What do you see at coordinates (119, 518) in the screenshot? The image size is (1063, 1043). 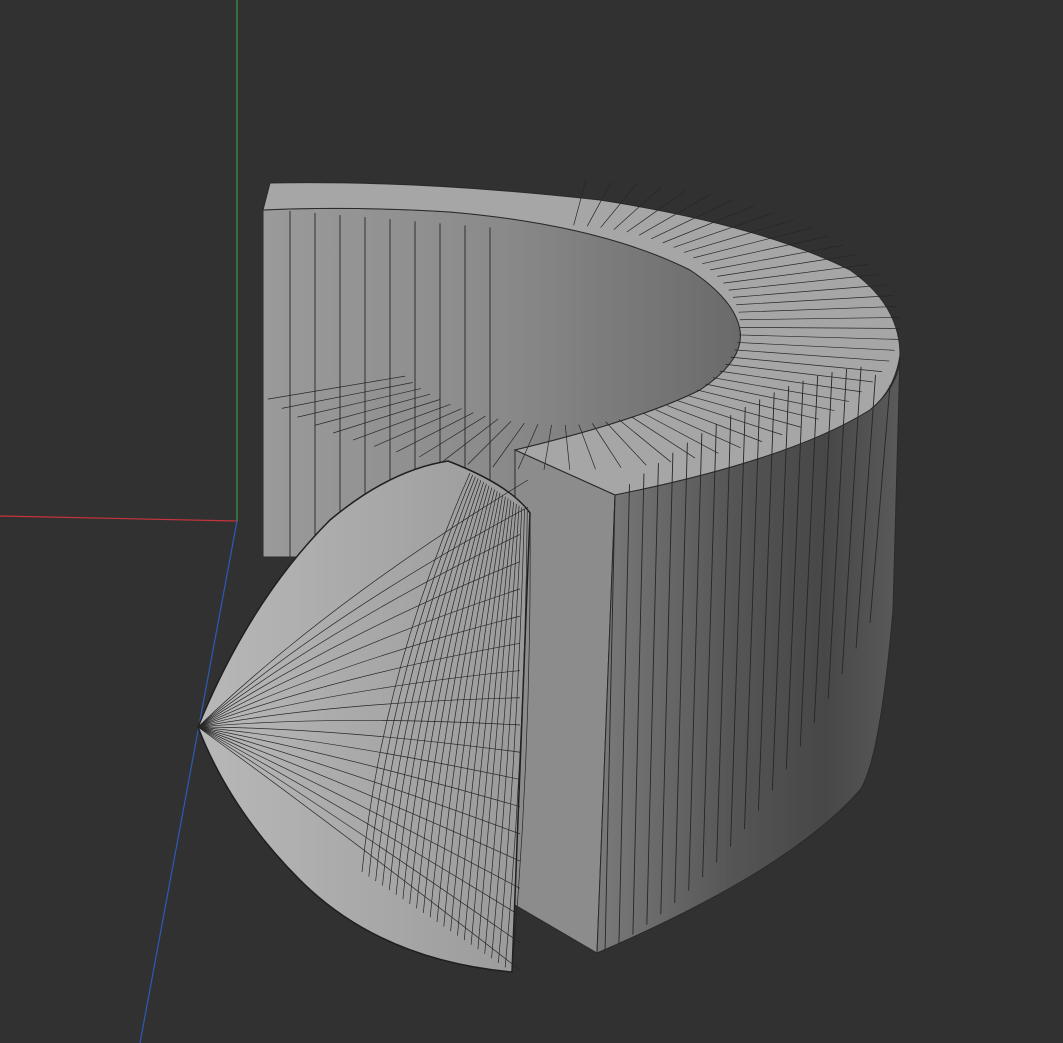 I see `x-axis-line` at bounding box center [119, 518].